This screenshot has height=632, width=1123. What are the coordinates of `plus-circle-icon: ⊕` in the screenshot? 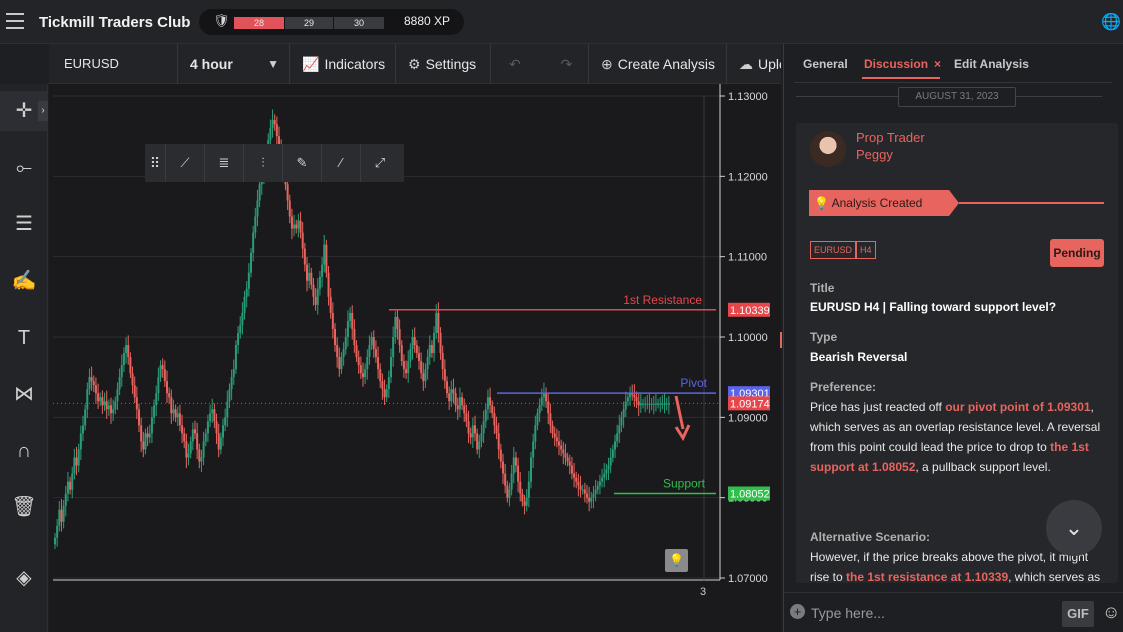 It's located at (607, 64).